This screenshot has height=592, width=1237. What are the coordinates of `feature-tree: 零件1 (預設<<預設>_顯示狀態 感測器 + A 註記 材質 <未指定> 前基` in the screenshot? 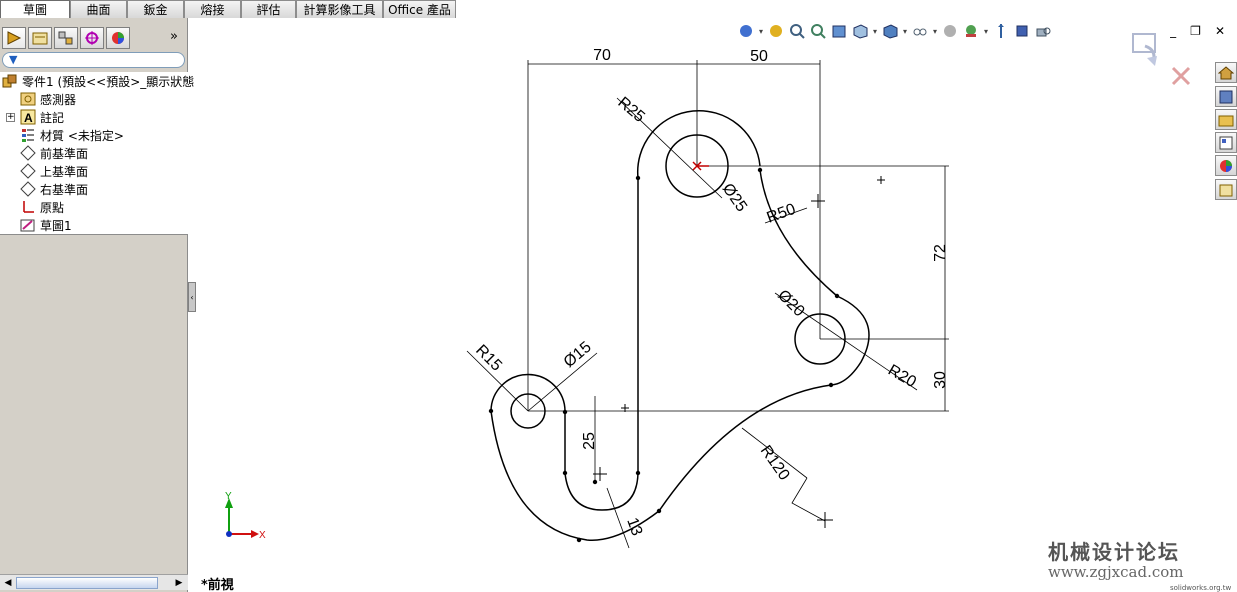 It's located at (97, 153).